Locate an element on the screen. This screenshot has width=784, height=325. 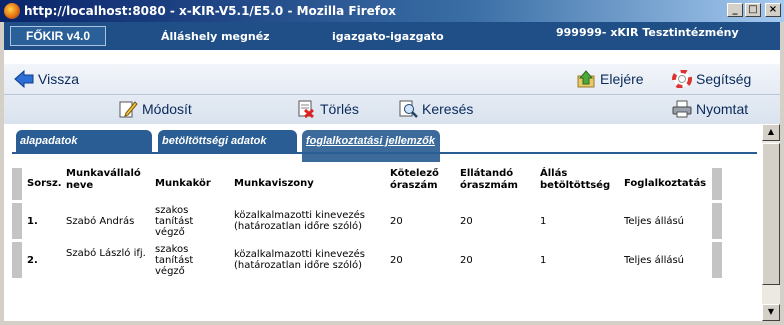
vertical-scrollbar: ▲ ▼ is located at coordinates (771, 222).